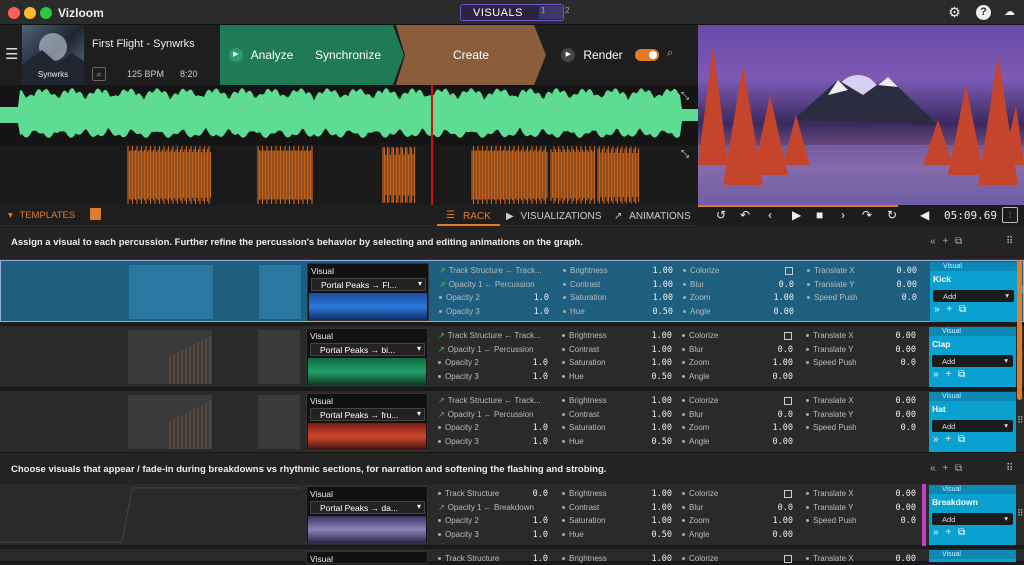  What do you see at coordinates (947, 241) in the screenshot?
I see `section-controls: « + ⧉` at bounding box center [947, 241].